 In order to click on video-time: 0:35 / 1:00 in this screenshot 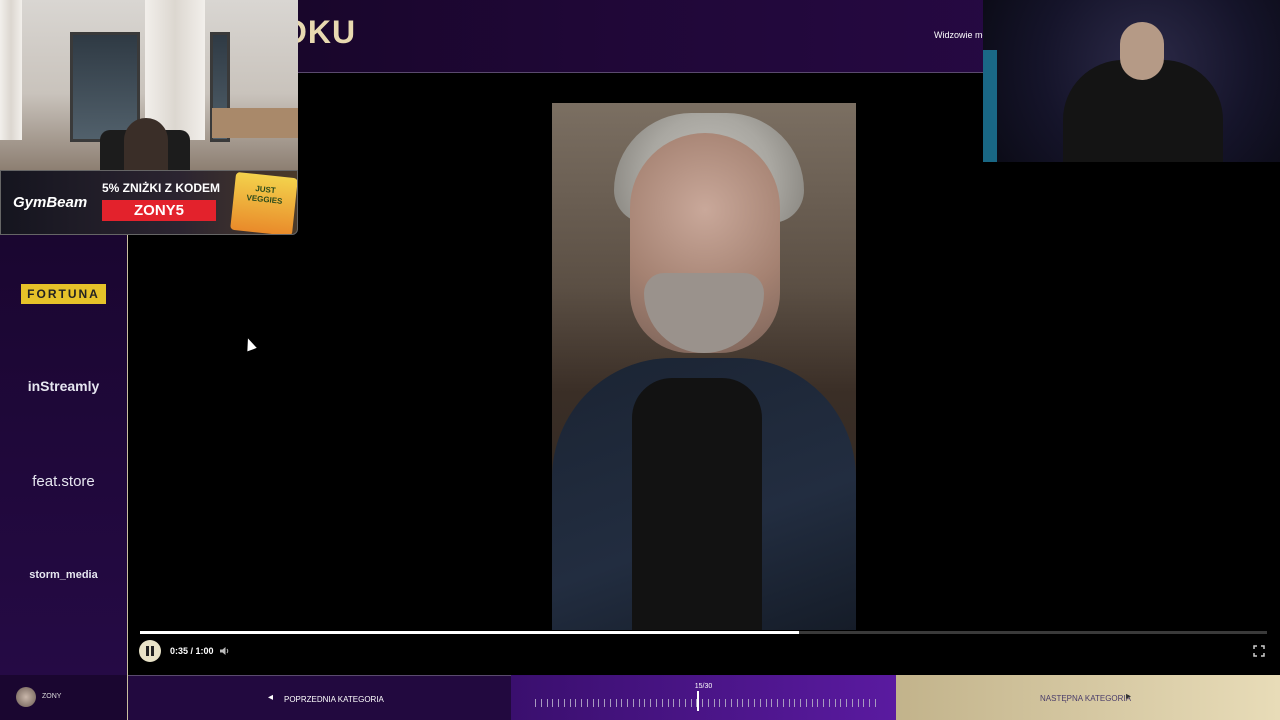, I will do `click(192, 651)`.